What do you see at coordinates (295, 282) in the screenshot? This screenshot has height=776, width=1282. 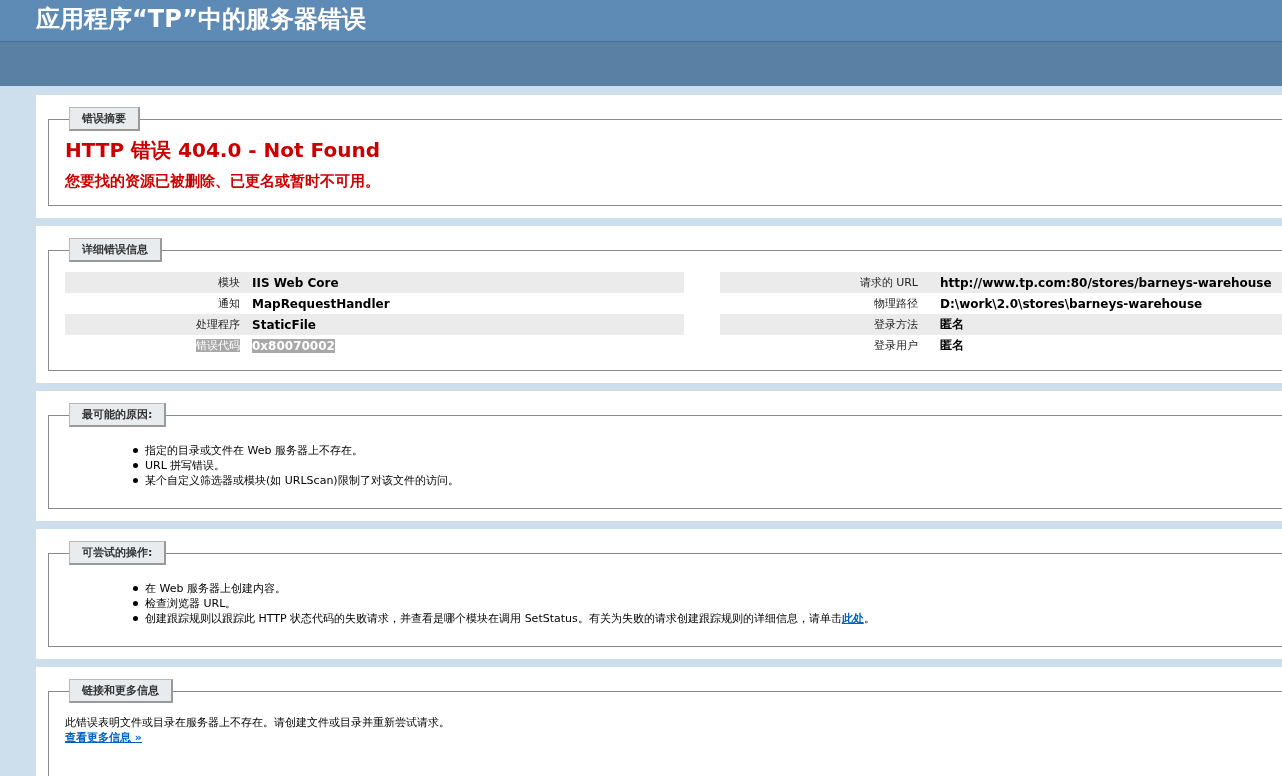 I see `field-value: IIS Web Core` at bounding box center [295, 282].